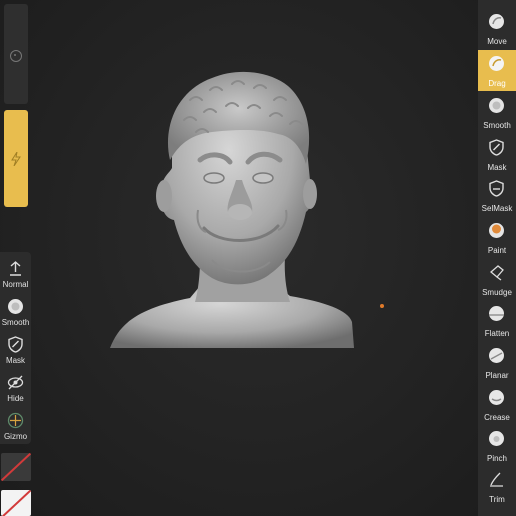 This screenshot has width=516, height=516. What do you see at coordinates (496, 273) in the screenshot?
I see `smudge-icon` at bounding box center [496, 273].